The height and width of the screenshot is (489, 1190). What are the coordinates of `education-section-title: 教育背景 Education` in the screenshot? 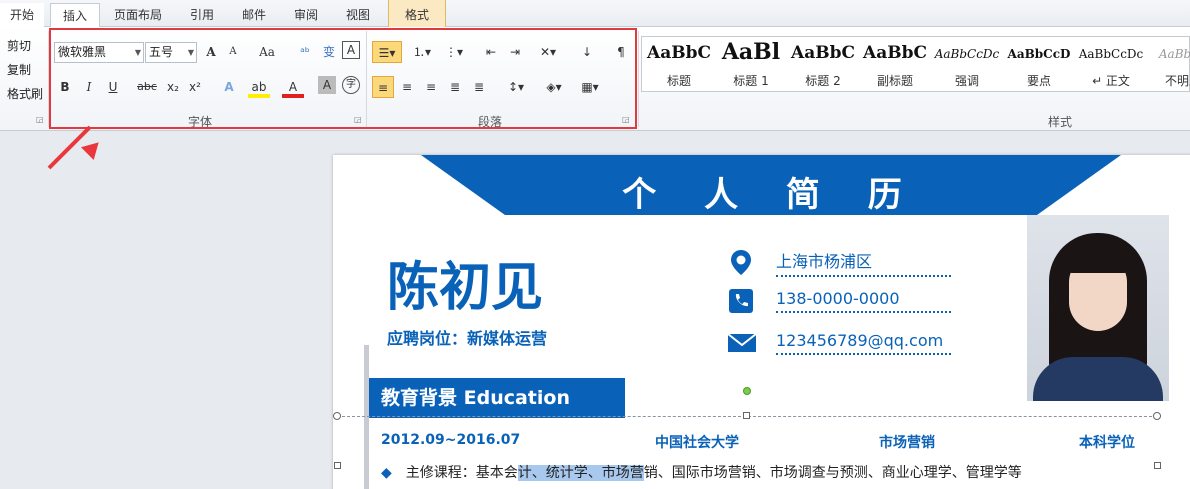 It's located at (497, 398).